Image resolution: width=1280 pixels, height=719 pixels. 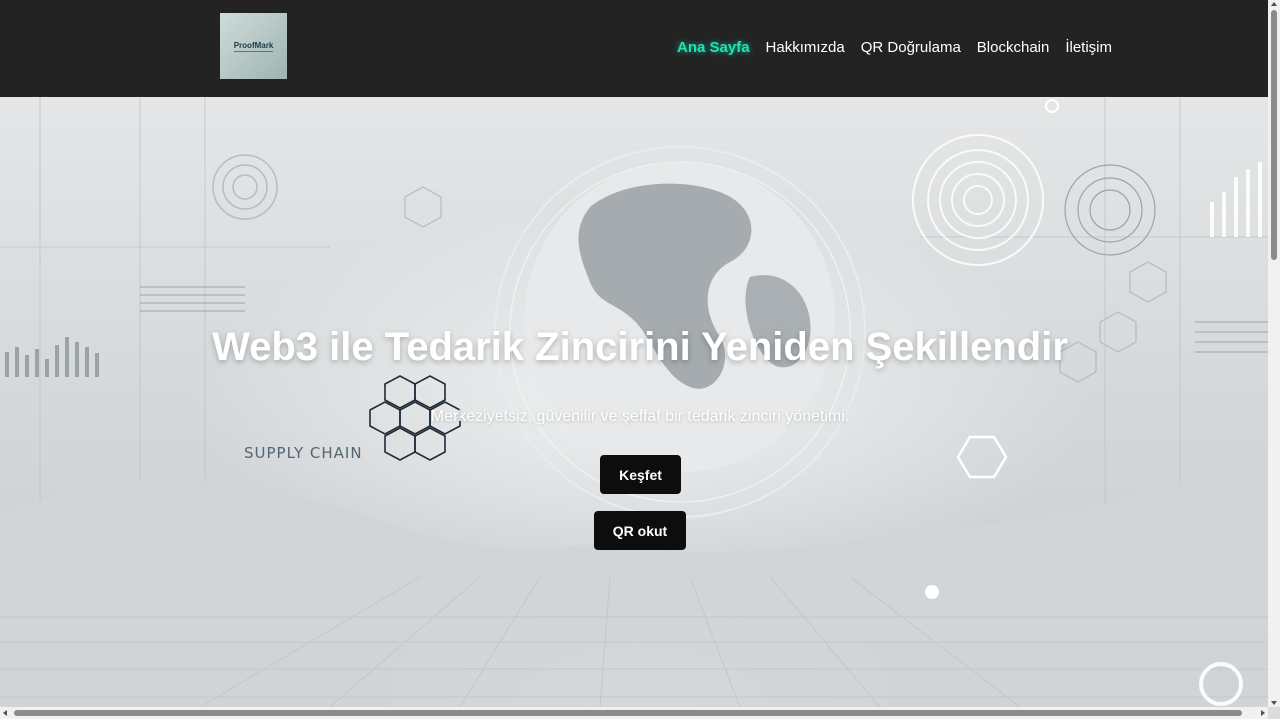 I want to click on nav-item-about: Hakkımızda, so click(x=805, y=48).